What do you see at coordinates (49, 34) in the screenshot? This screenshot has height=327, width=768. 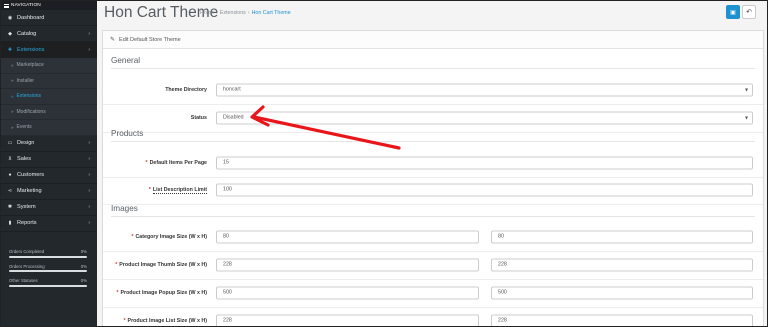 I see `sidebar-item-catalog: ◆ Catalog ›` at bounding box center [49, 34].